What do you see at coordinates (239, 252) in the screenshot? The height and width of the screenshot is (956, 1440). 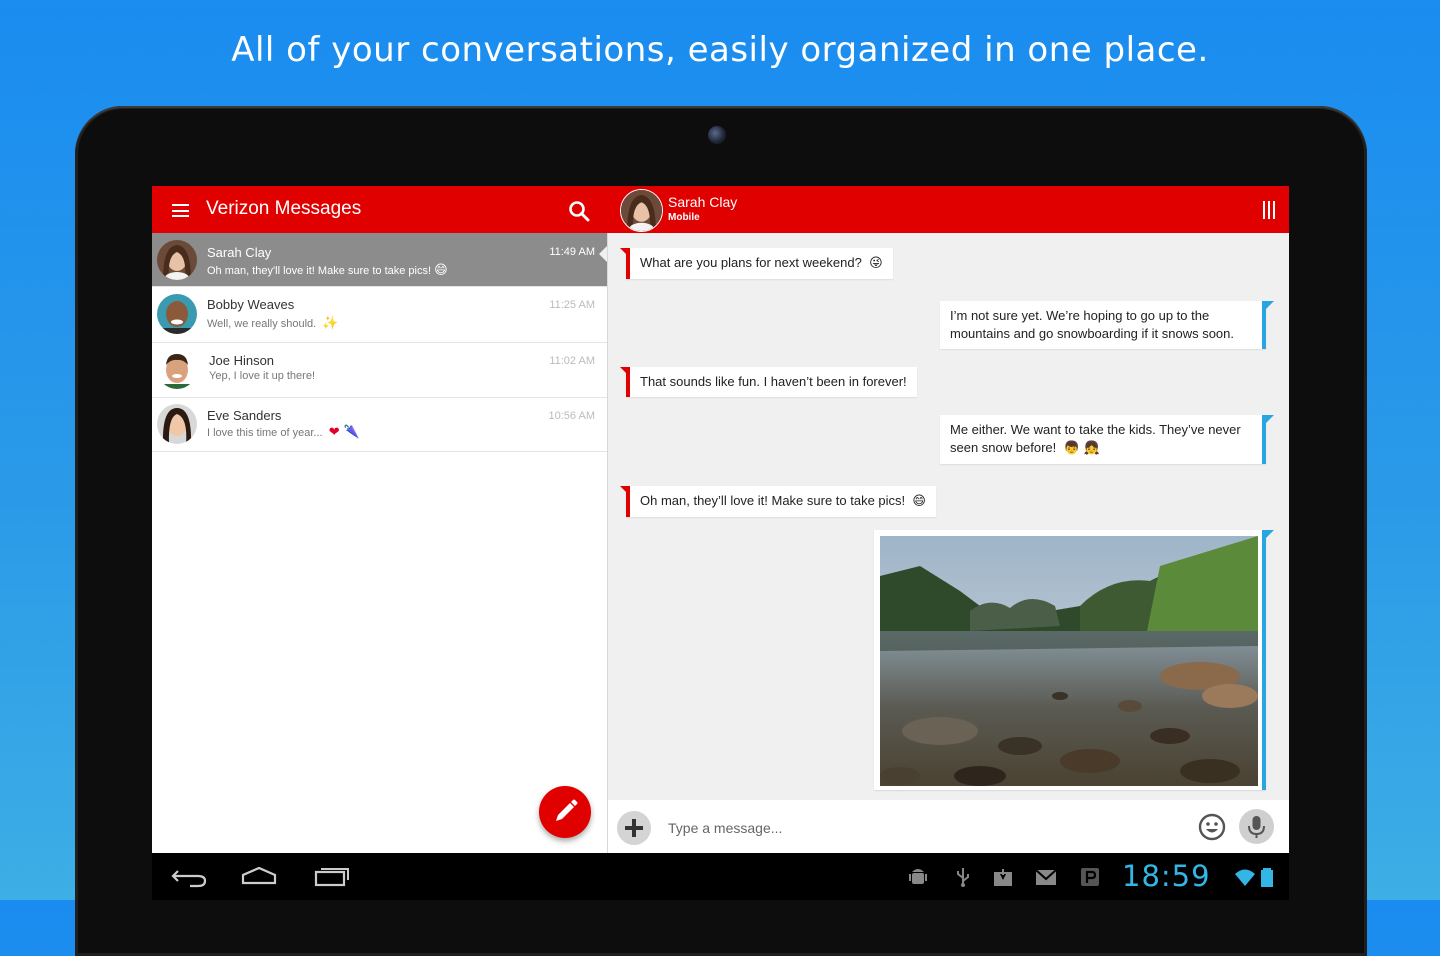 I see `conversation-name: Sarah Clay` at bounding box center [239, 252].